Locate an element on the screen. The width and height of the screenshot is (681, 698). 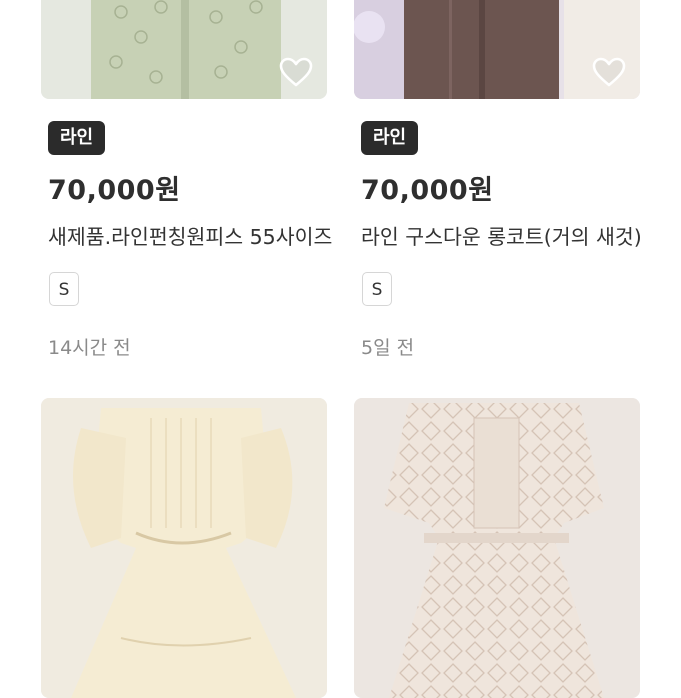
product-title: 새제품.라인펀칭원피스 55사이즈 is located at coordinates (190, 235).